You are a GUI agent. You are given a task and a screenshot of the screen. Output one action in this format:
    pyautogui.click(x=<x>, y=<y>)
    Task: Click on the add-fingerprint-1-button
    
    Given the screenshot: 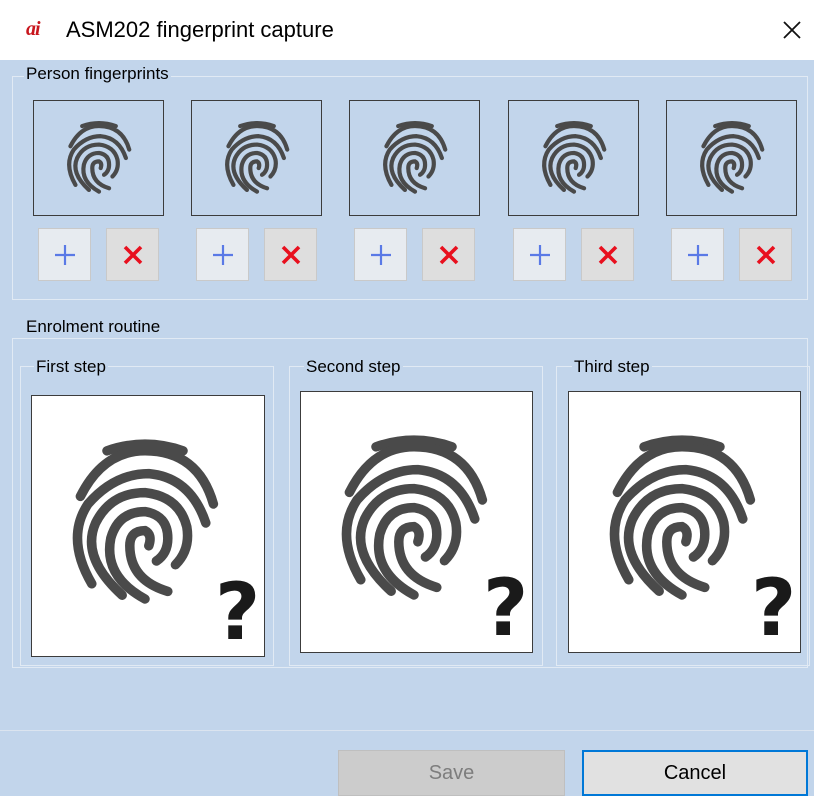 What is the action you would take?
    pyautogui.click(x=64, y=254)
    